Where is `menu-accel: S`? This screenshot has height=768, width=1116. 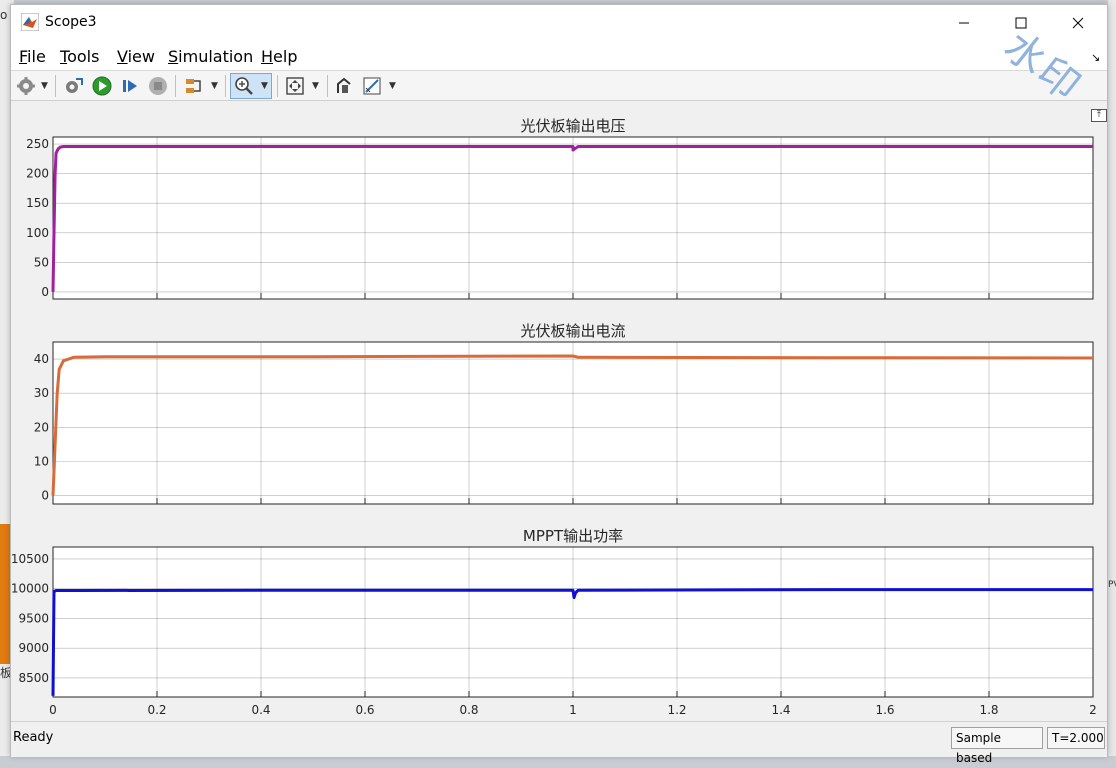
menu-accel: S is located at coordinates (173, 56).